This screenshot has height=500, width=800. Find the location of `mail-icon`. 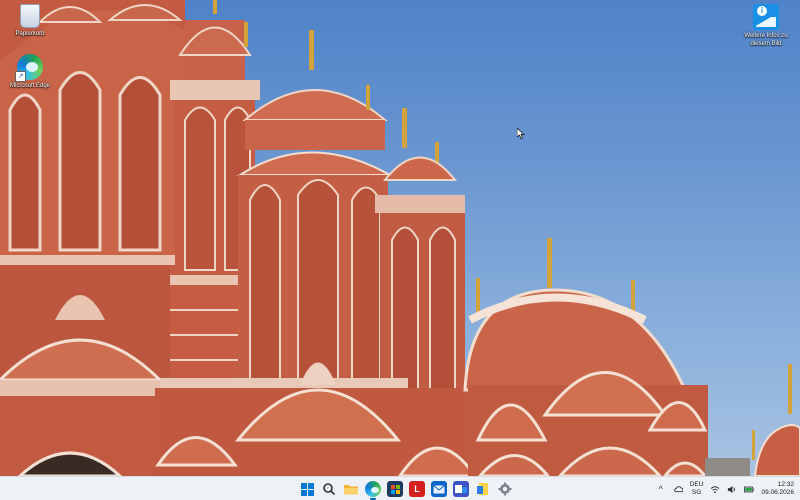

mail-icon is located at coordinates (439, 489).